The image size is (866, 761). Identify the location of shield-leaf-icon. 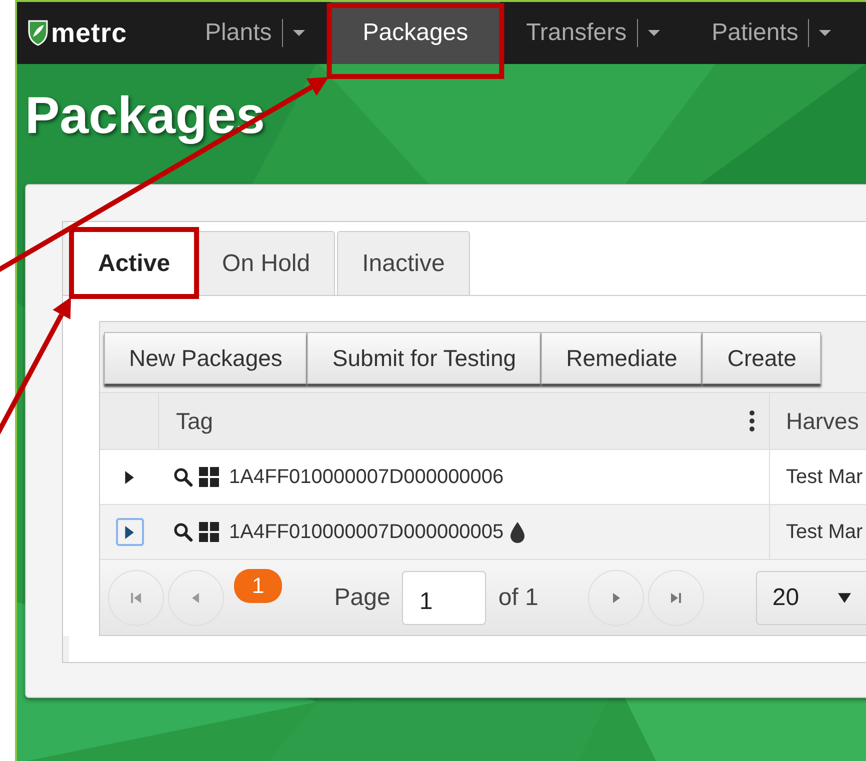
(38, 33).